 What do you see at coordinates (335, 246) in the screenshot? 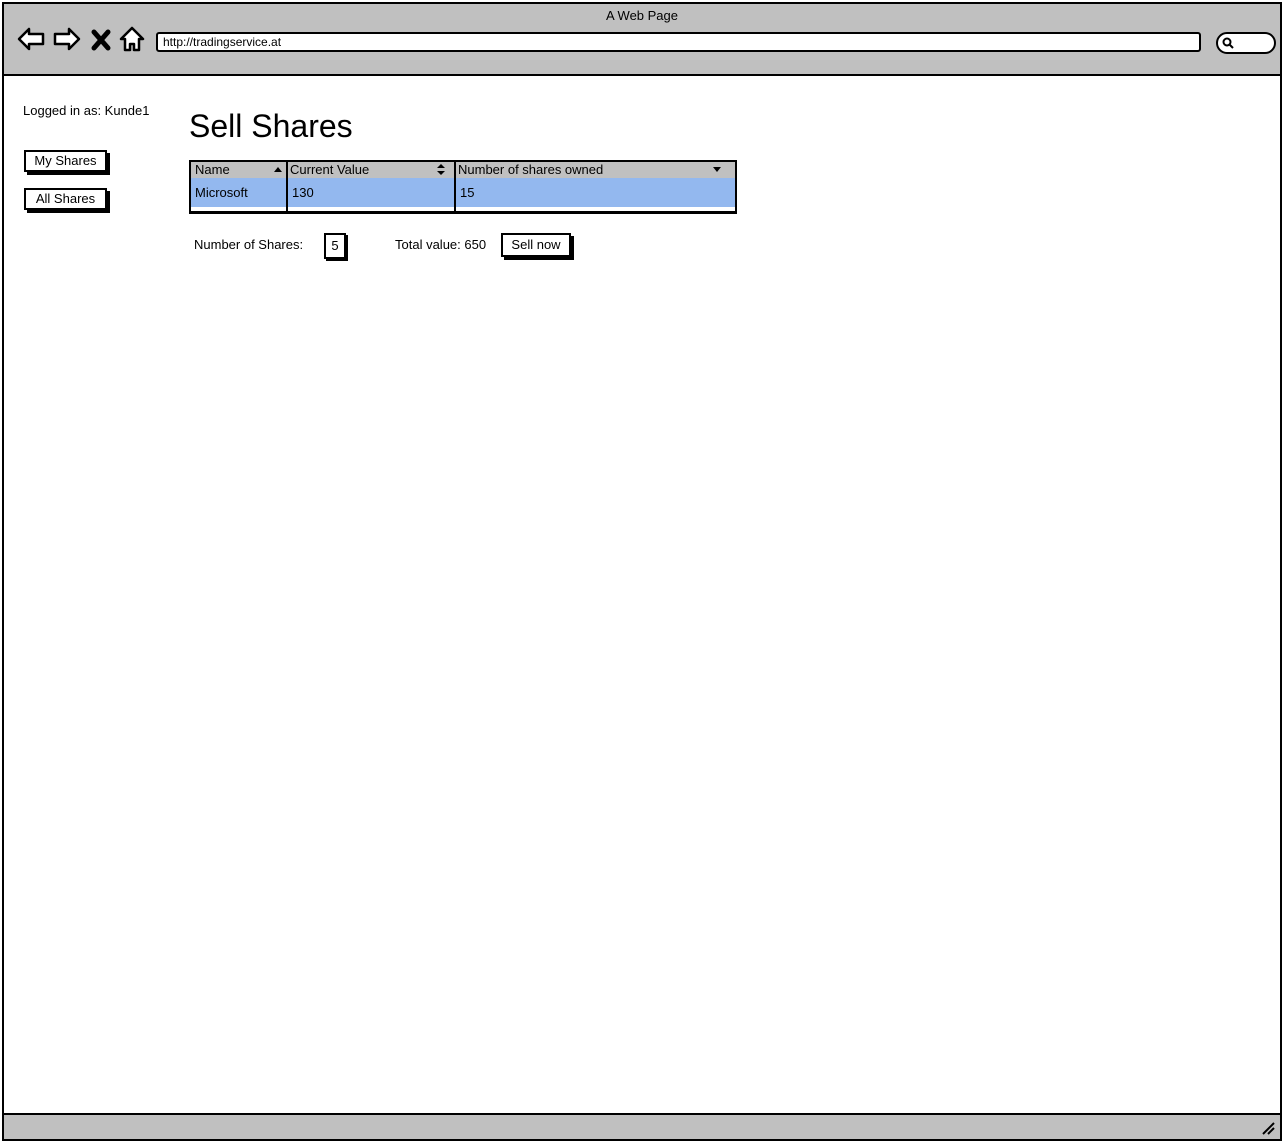
I see `number-of-shares-input: 5` at bounding box center [335, 246].